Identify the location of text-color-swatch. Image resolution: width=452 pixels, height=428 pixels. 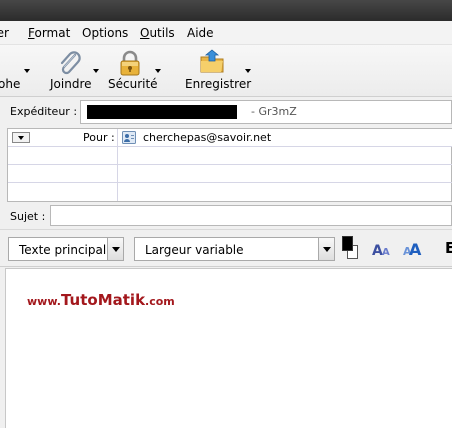
(347, 243).